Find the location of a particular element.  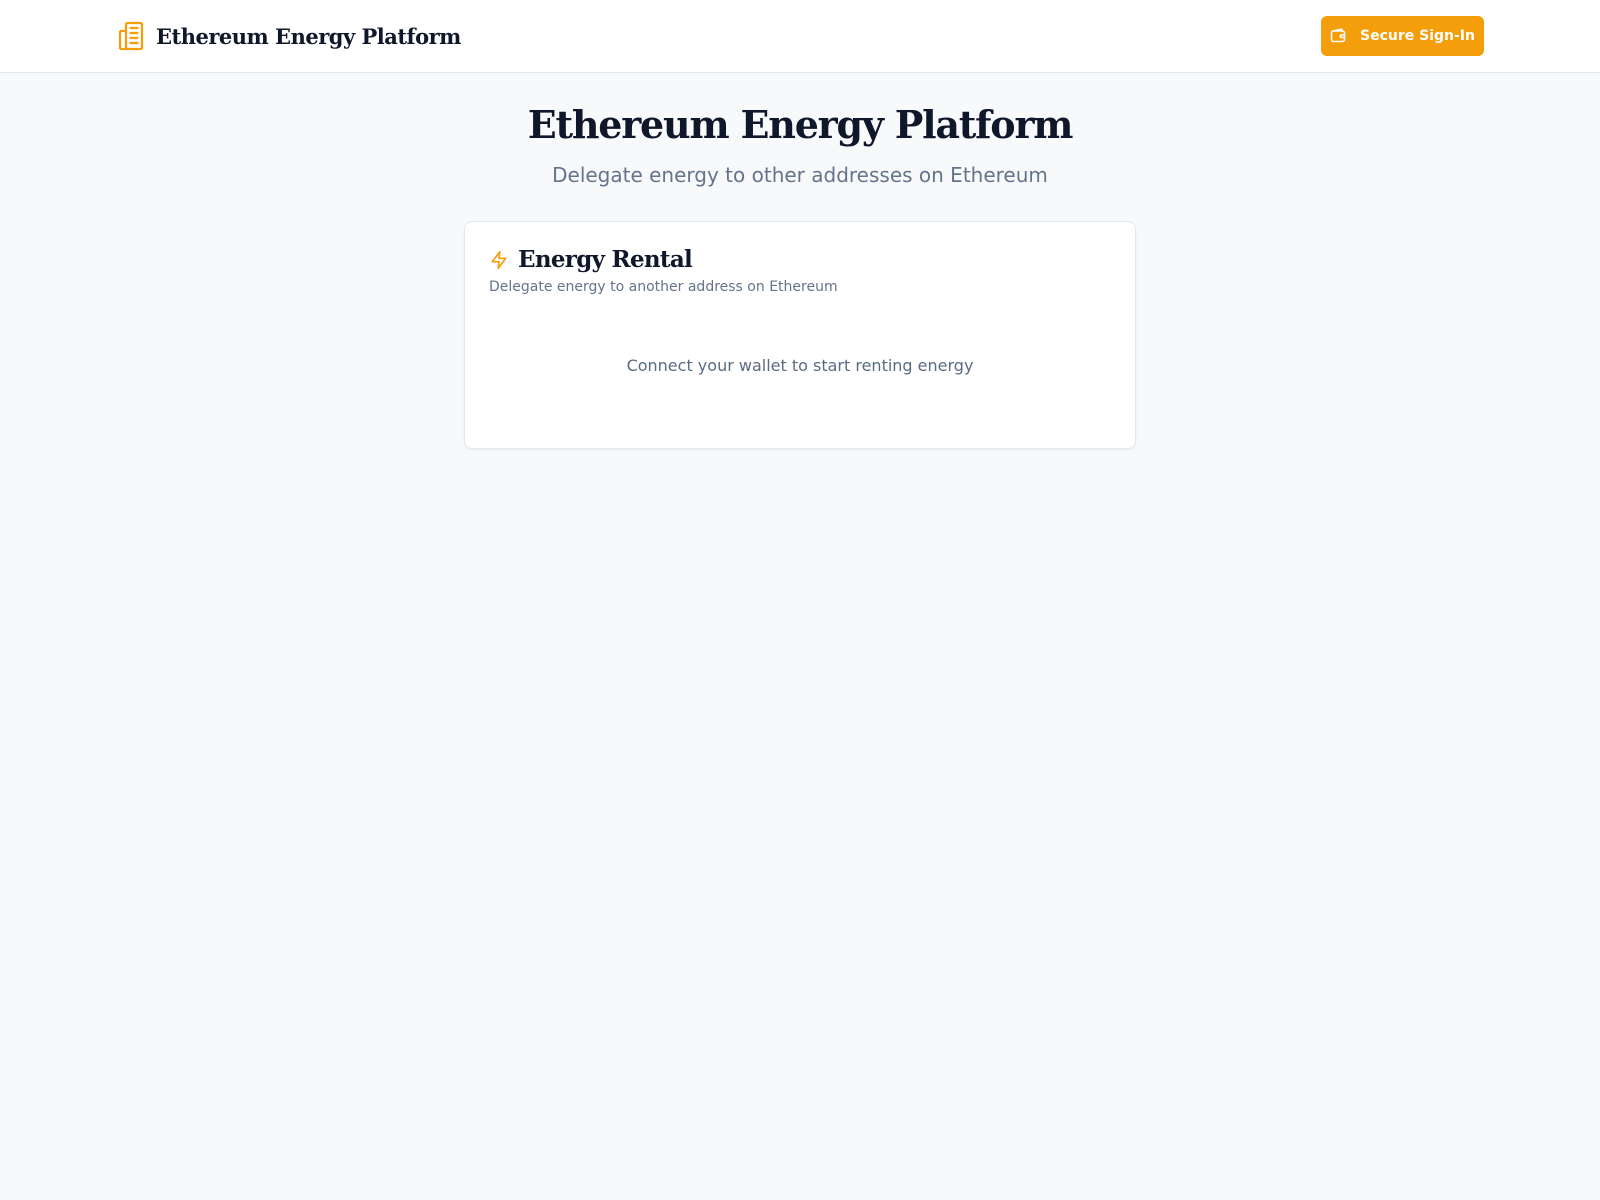

wallet-icon is located at coordinates (1338, 36).